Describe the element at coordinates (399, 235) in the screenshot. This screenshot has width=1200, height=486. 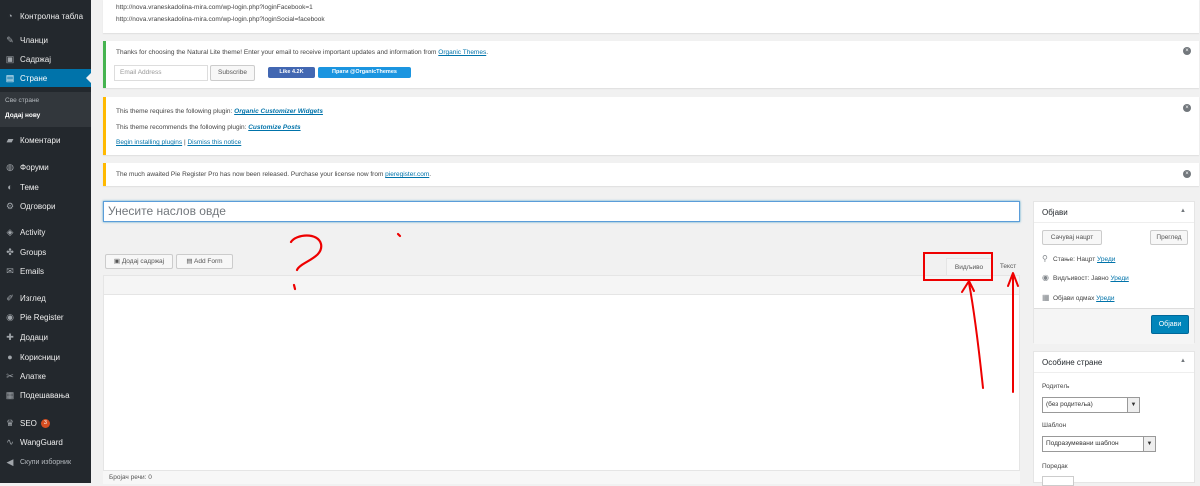
I see `dot-annotation` at that location.